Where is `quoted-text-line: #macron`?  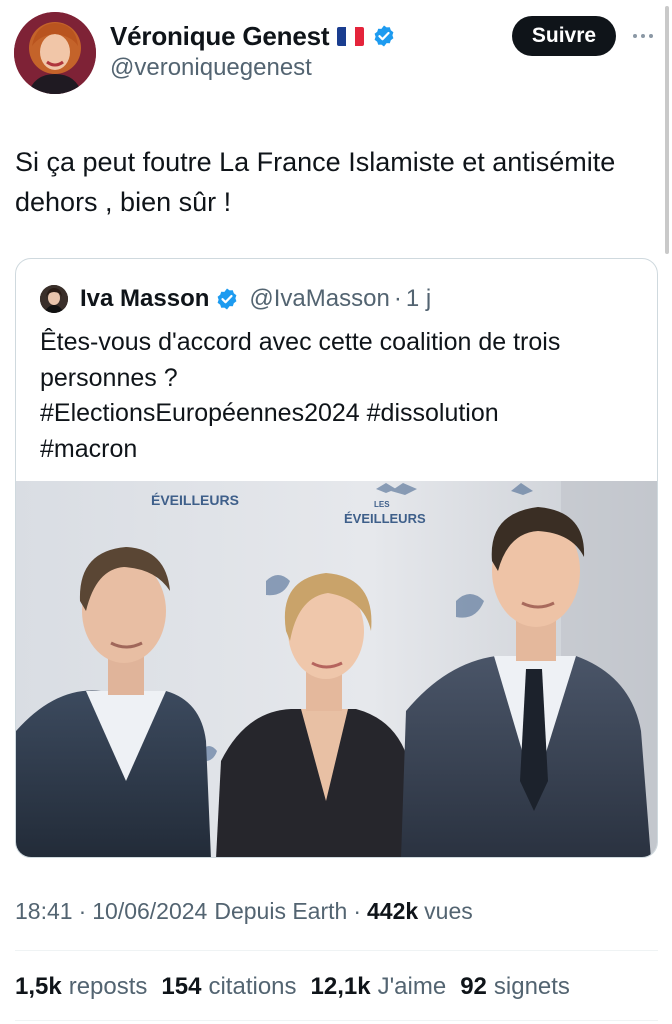
quoted-text-line: #macron is located at coordinates (89, 448).